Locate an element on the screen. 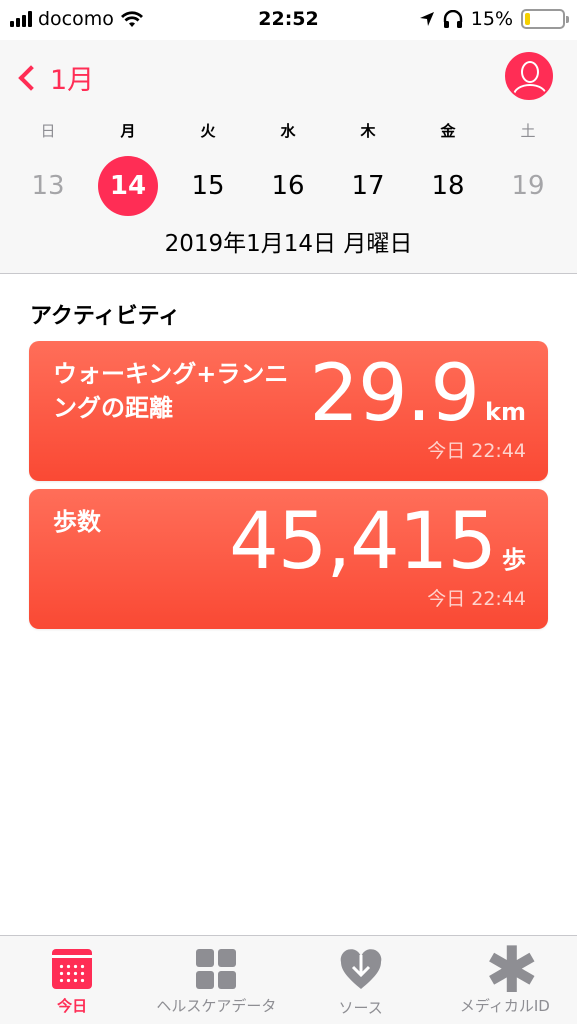 This screenshot has height=1024, width=577. selected-day: 14 is located at coordinates (128, 186).